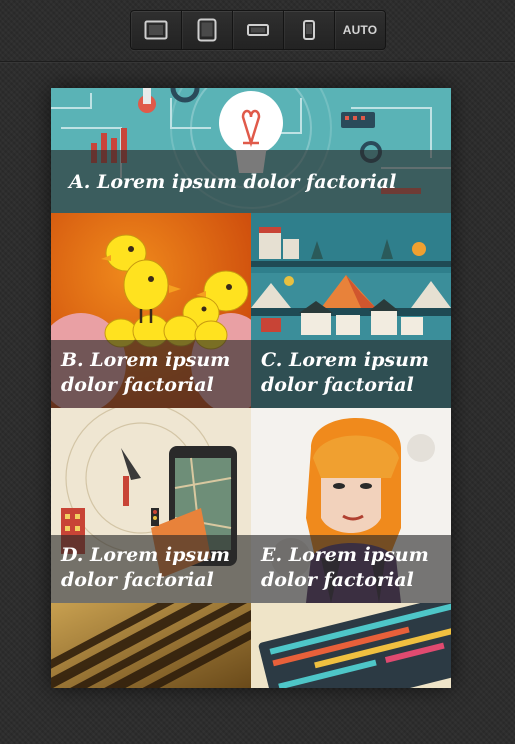  I want to click on tablet-view-button, so click(207, 30).